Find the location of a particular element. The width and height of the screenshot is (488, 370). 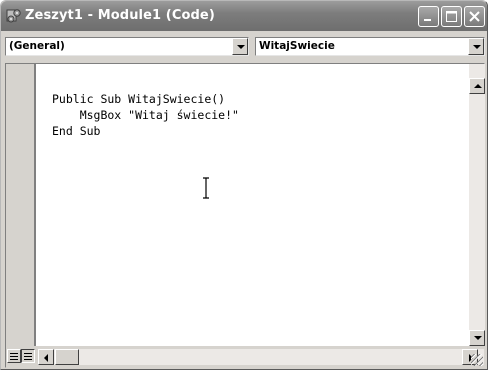

full-module-view-icon is located at coordinates (28, 356).